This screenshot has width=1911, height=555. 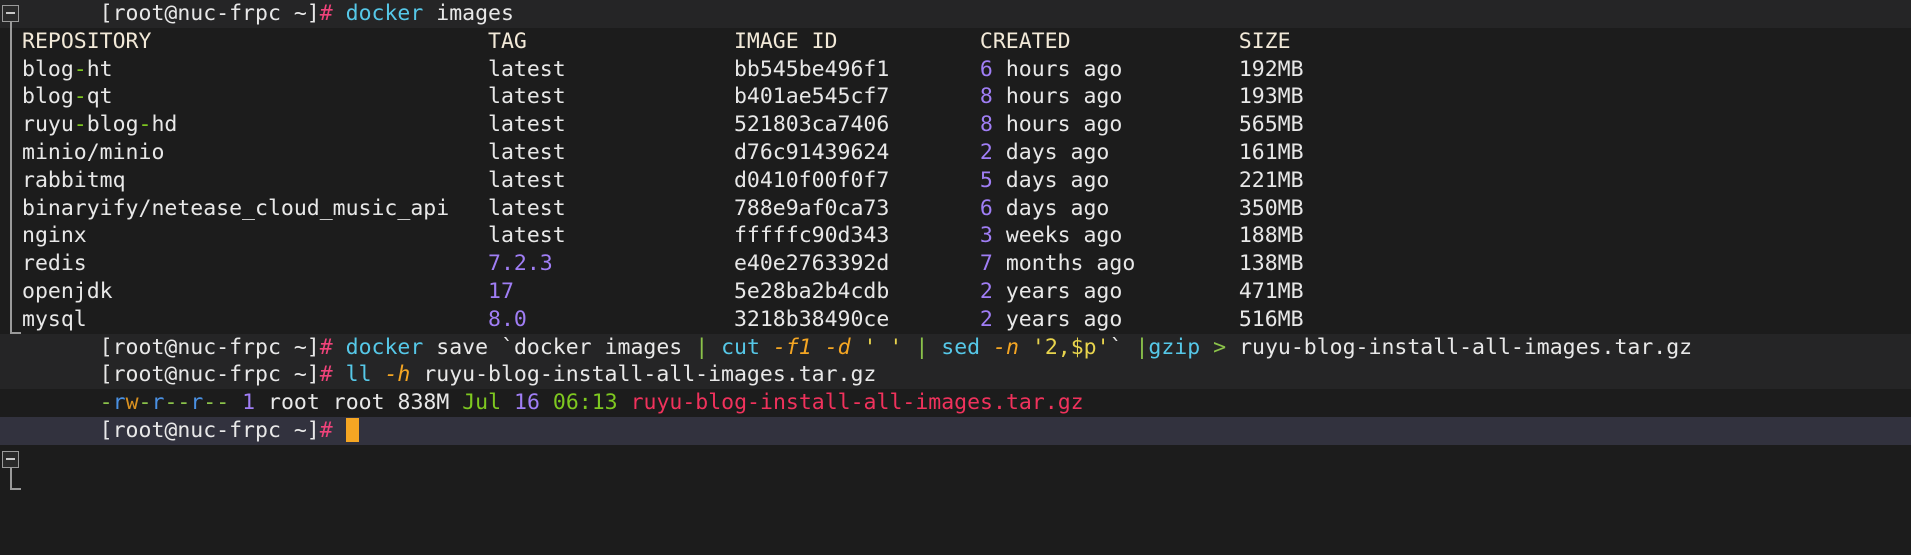 I want to click on archive-filename: ruyu-blog-install-all-images.tar.gz, so click(x=857, y=403).